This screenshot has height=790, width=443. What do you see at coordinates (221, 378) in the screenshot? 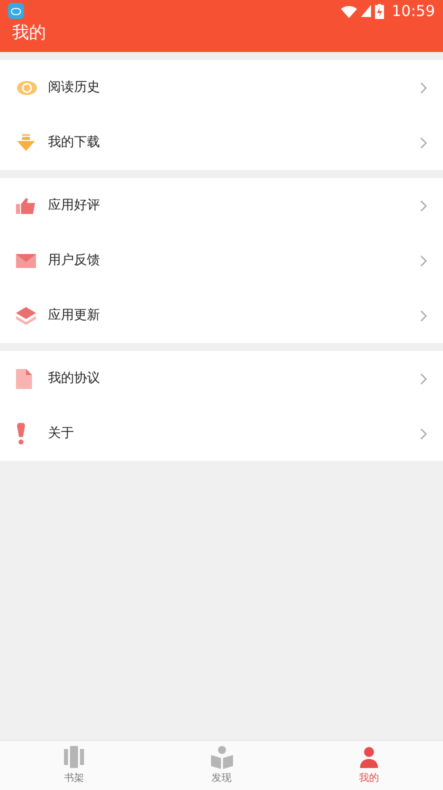
I see `menu-item: 我的协议` at bounding box center [221, 378].